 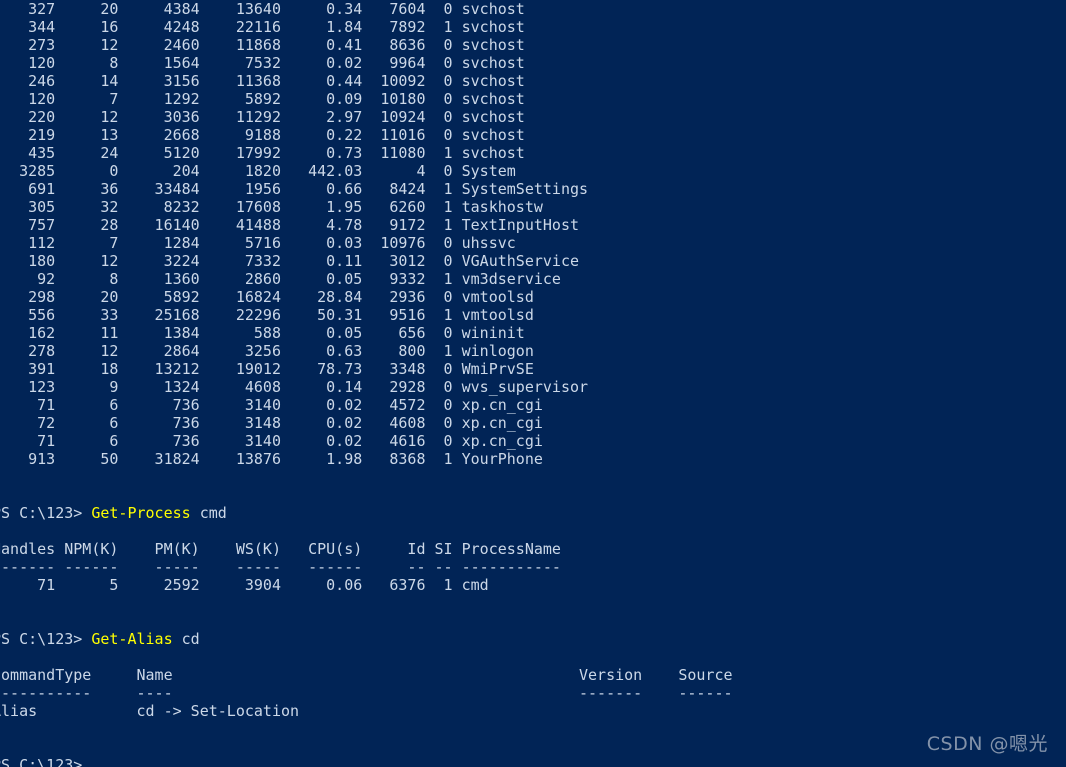 I want to click on table-row: 92 8 1360 2860 0.05 9332 1 vm3dservice, so click(x=280, y=279).